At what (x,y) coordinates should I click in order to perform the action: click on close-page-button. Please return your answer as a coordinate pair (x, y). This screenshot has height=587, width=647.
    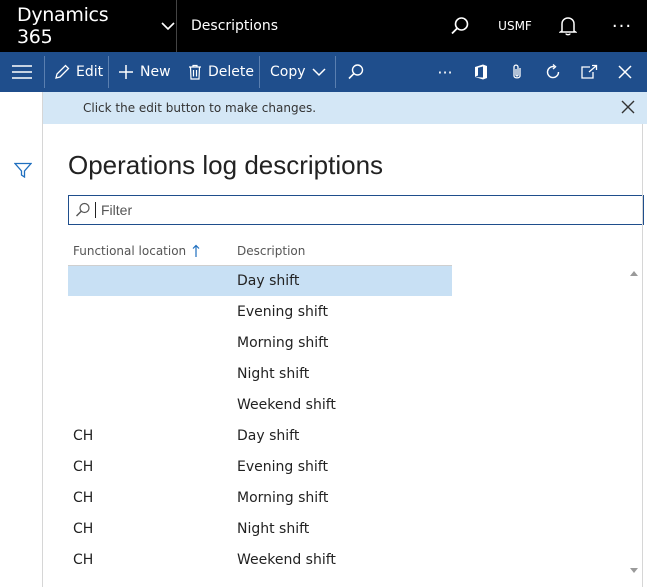
    Looking at the image, I should click on (625, 72).